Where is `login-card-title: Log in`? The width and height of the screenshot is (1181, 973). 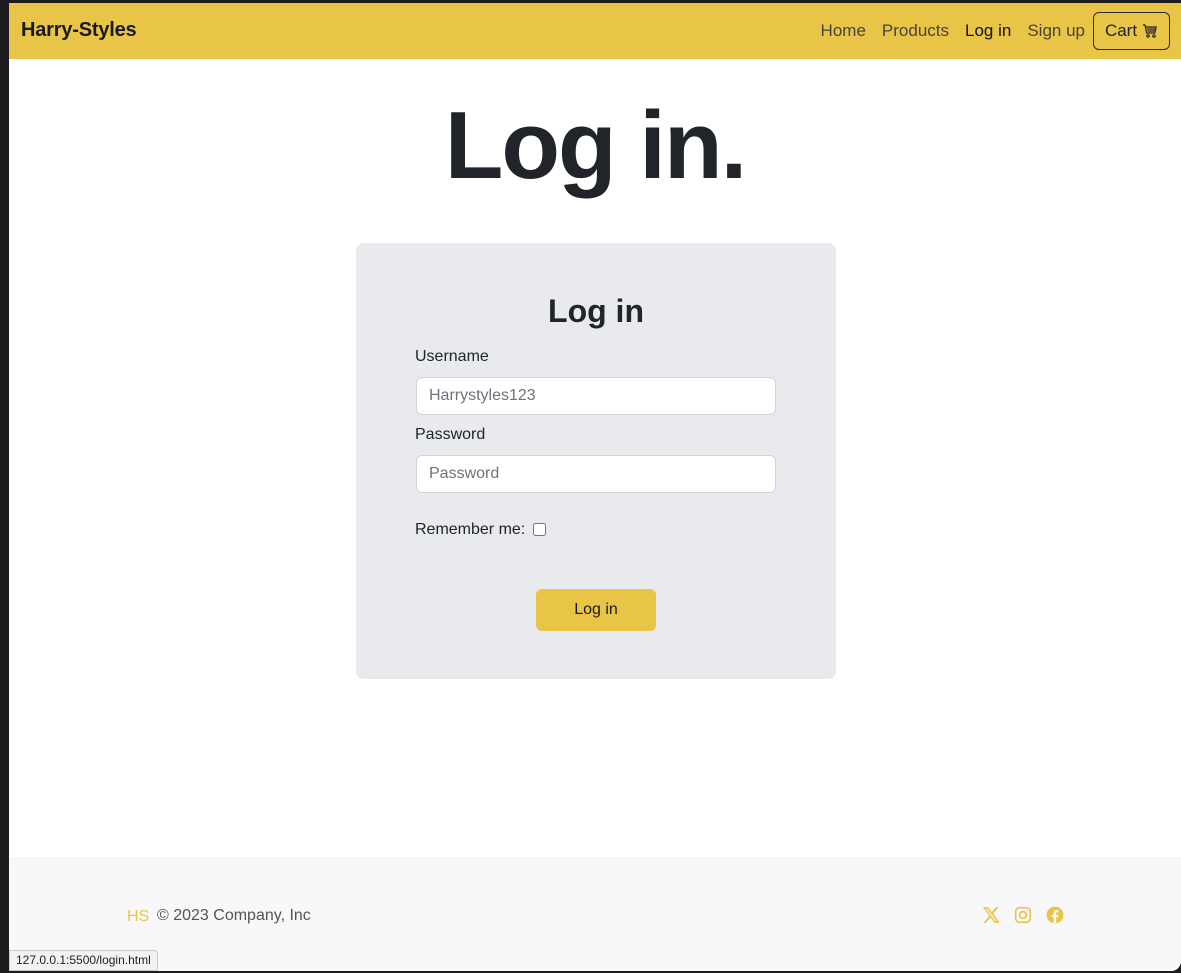
login-card-title: Log in is located at coordinates (596, 311).